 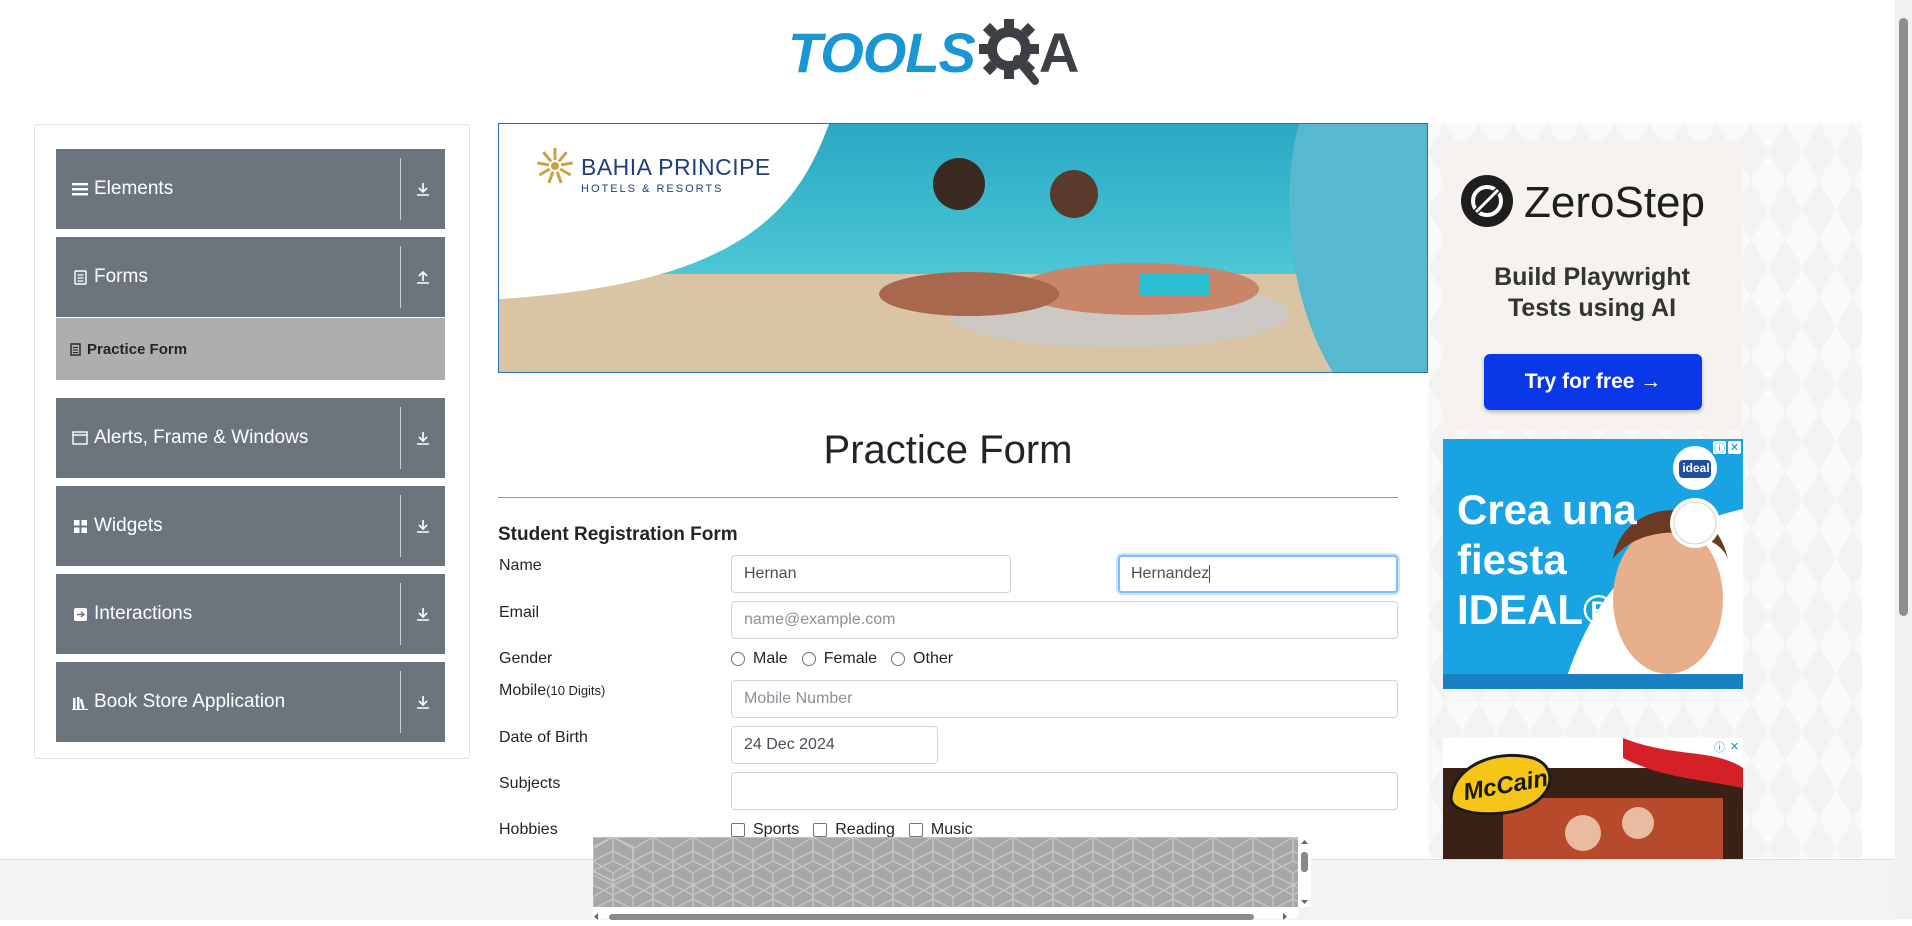 I want to click on gender-other-label: Other, so click(x=933, y=658).